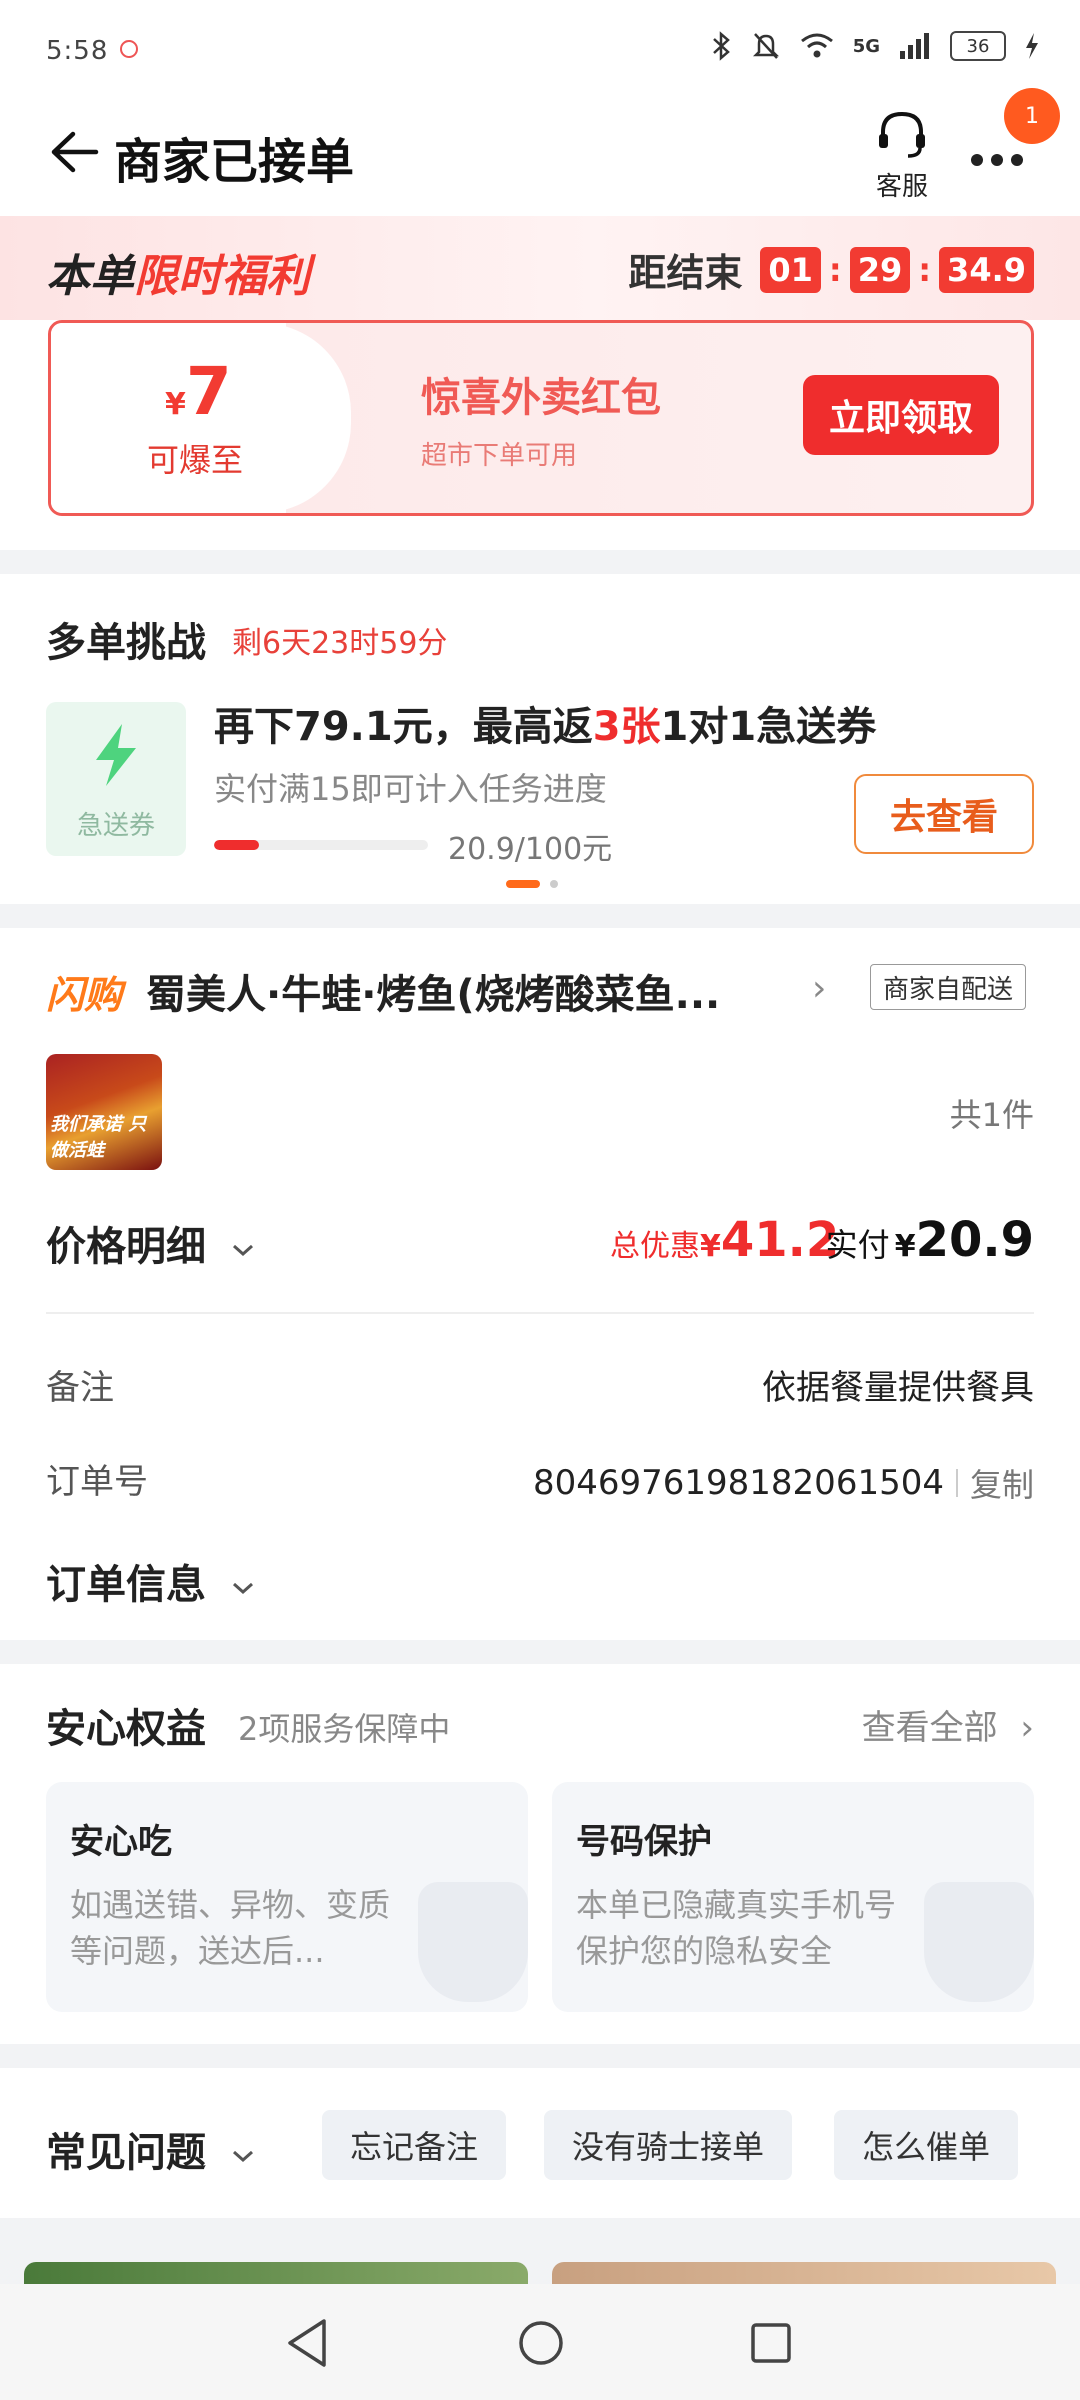  What do you see at coordinates (540, 50) in the screenshot?
I see `status-bar: 5:58 5G 36` at bounding box center [540, 50].